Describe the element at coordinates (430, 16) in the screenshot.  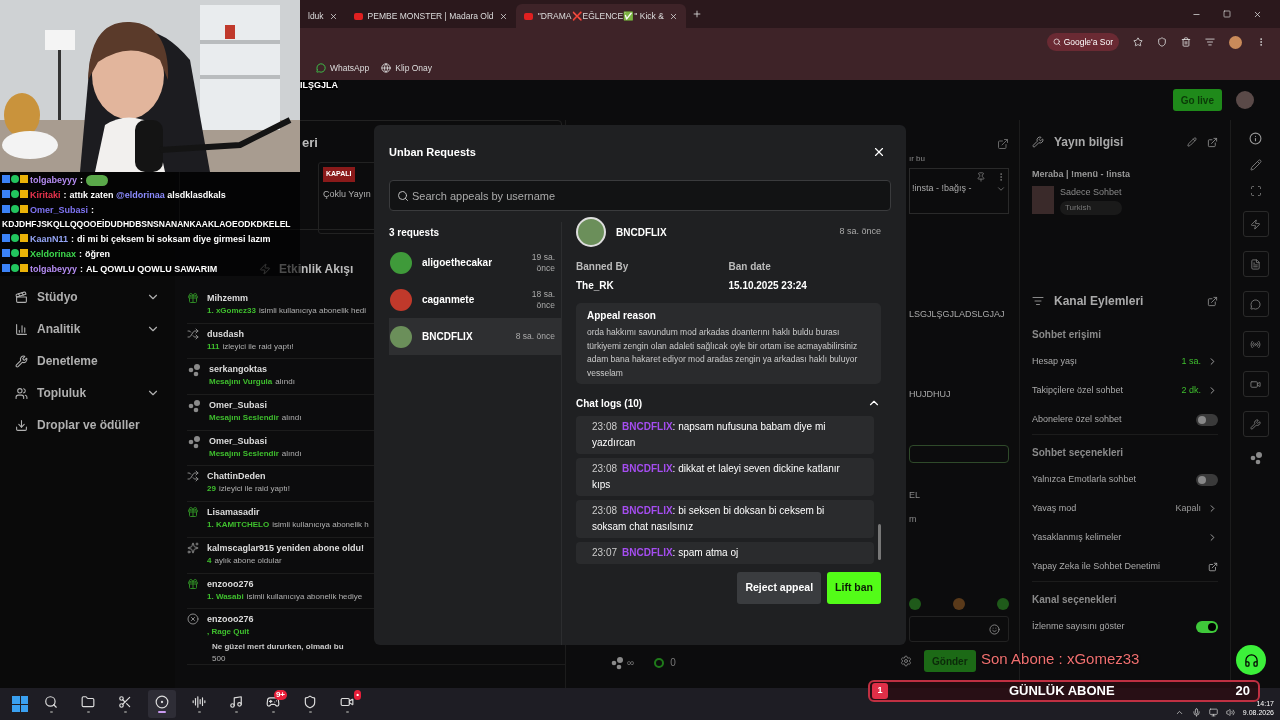
I see `browser-tab: PEMBE MONSTER | Madara Old` at that location.